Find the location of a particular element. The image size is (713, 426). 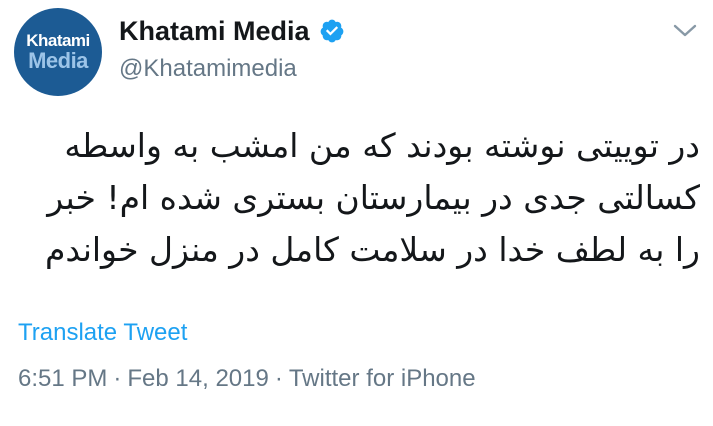

tweet-source: Twitter for iPhone is located at coordinates (382, 378).